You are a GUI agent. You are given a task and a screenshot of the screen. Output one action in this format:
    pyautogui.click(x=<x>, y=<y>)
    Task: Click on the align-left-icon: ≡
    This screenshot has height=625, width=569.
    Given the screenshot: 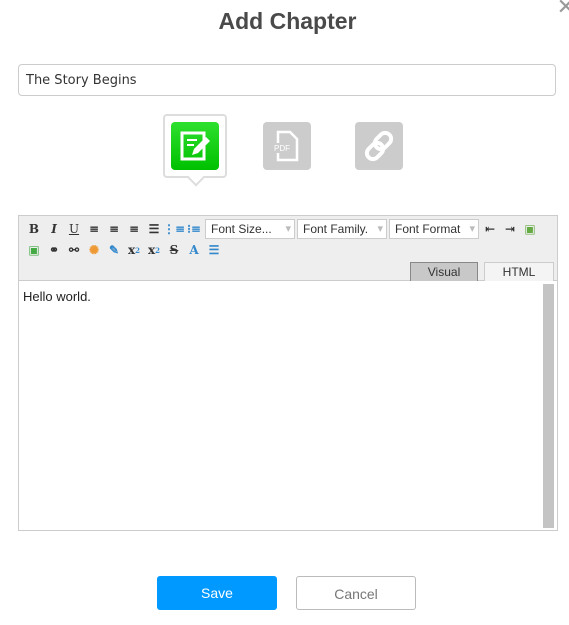 What is the action you would take?
    pyautogui.click(x=94, y=229)
    